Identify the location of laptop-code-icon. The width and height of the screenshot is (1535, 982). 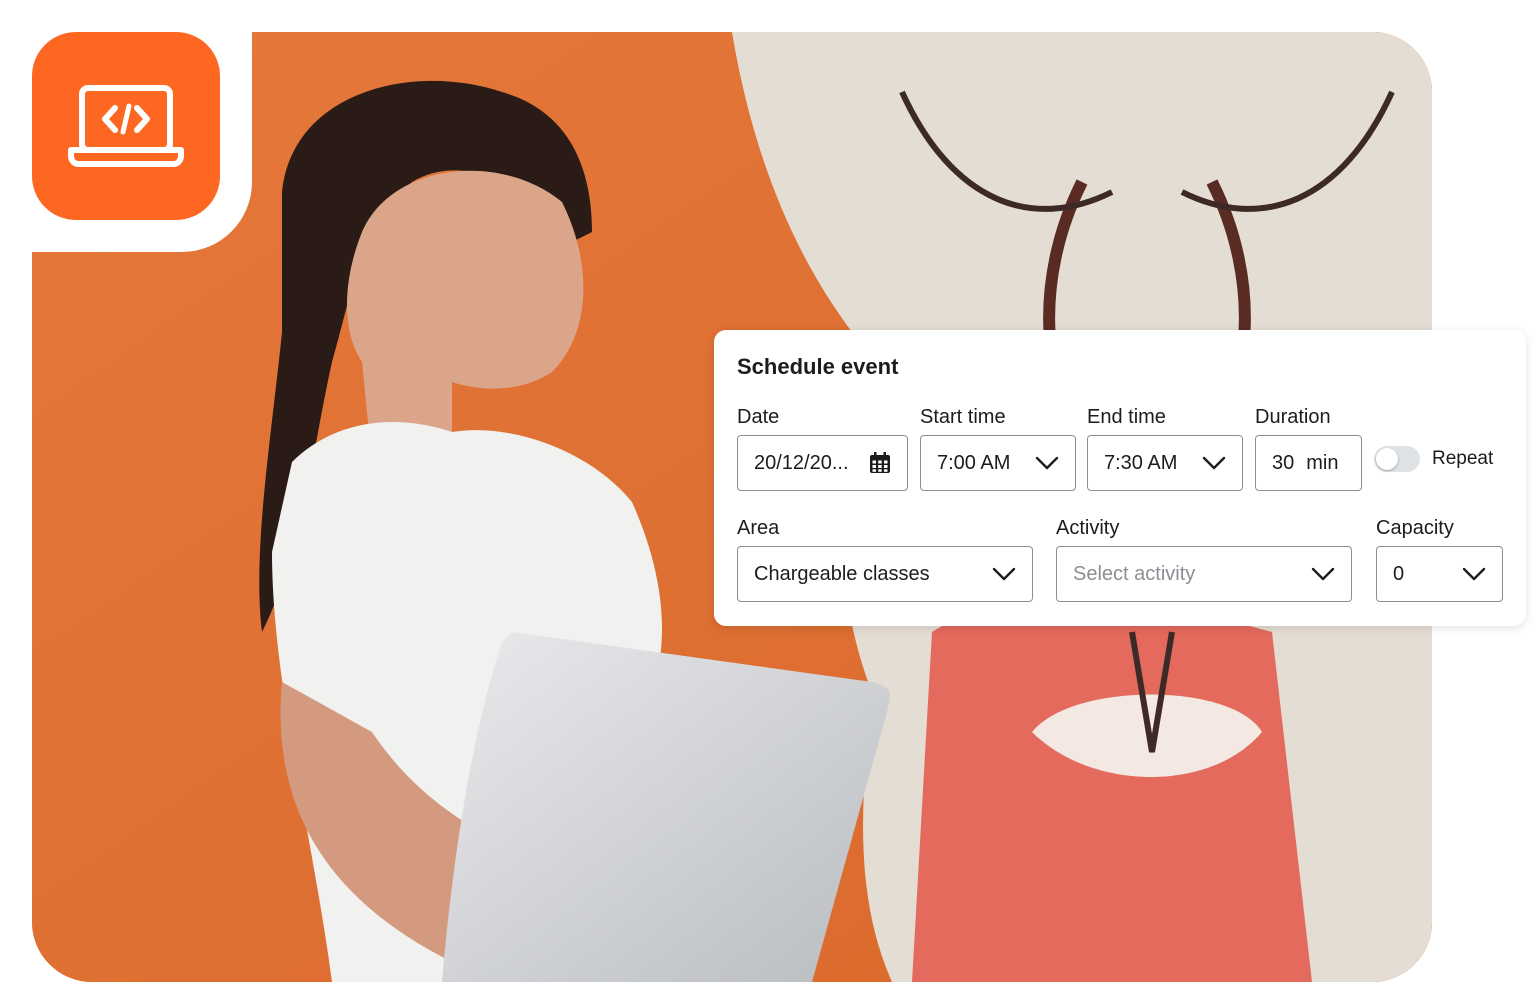
(126, 126).